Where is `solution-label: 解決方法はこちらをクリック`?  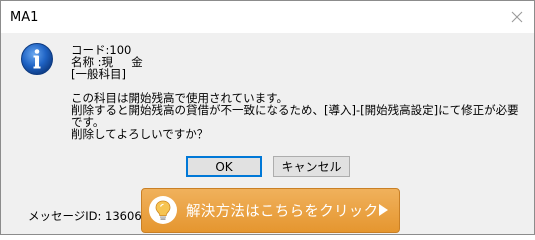
solution-label: 解決方法はこちらをクリック is located at coordinates (282, 212).